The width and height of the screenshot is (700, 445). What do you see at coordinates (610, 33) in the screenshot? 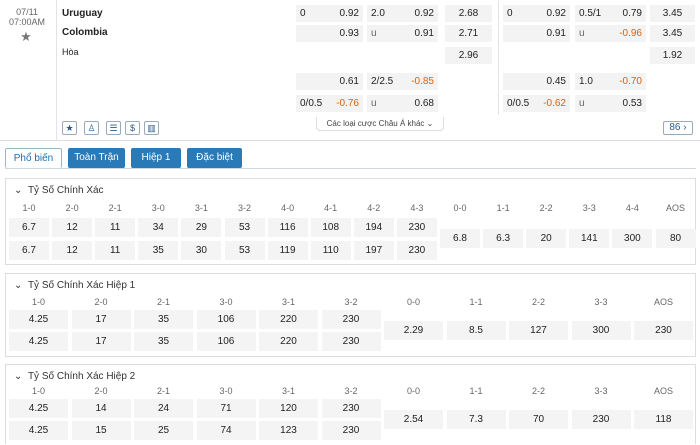
I see `r-ft-ou-row2: u -0.96` at bounding box center [610, 33].